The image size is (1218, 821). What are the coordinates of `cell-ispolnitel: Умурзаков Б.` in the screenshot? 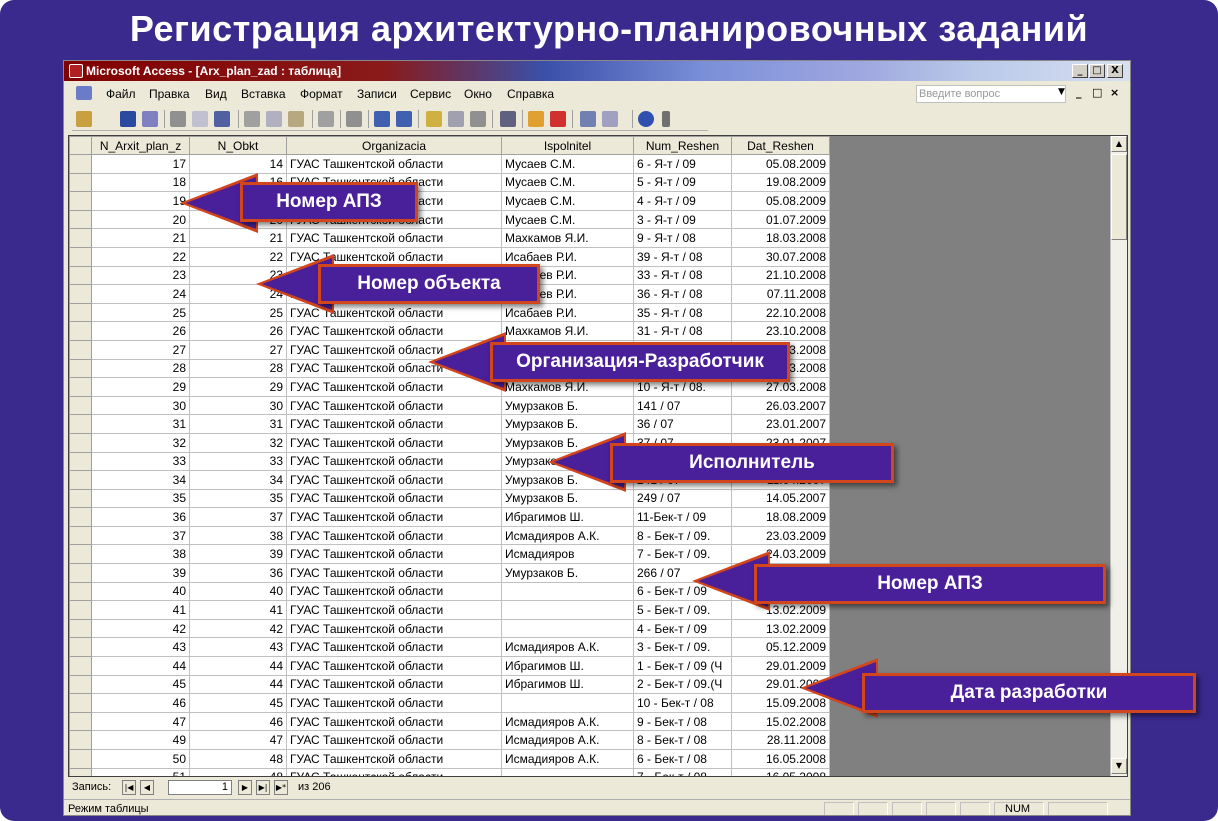 It's located at (567, 405).